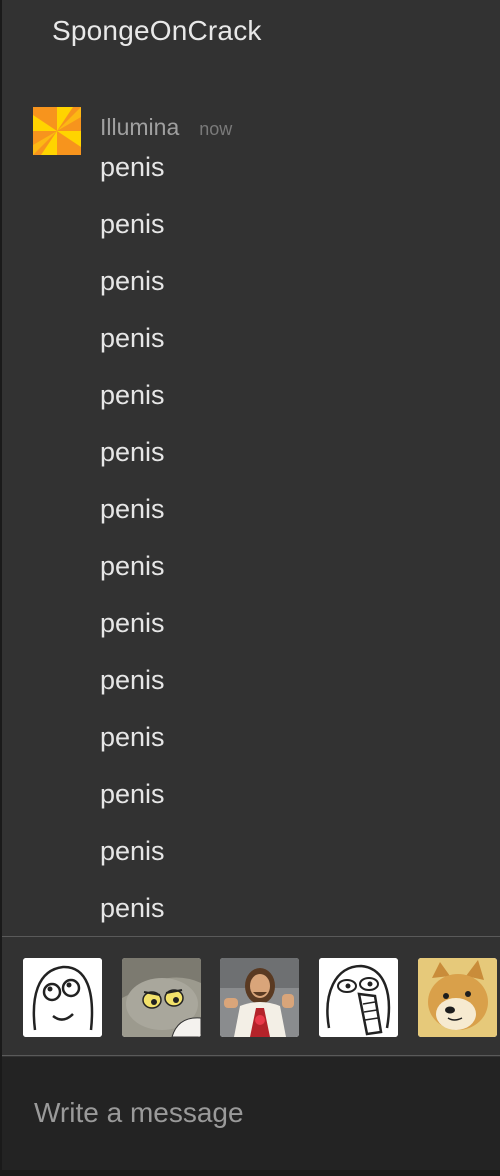 This screenshot has height=1176, width=500. Describe the element at coordinates (57, 131) in the screenshot. I see `pinwheel-avatar-icon` at that location.